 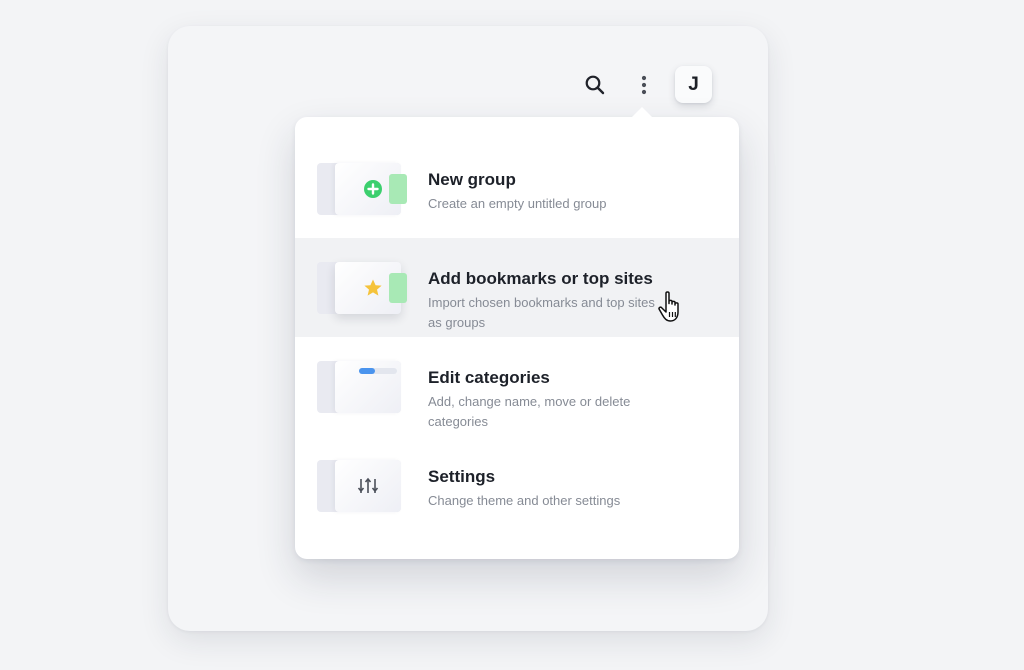 I want to click on menu-item-description: Change theme and other settings, so click(x=524, y=500).